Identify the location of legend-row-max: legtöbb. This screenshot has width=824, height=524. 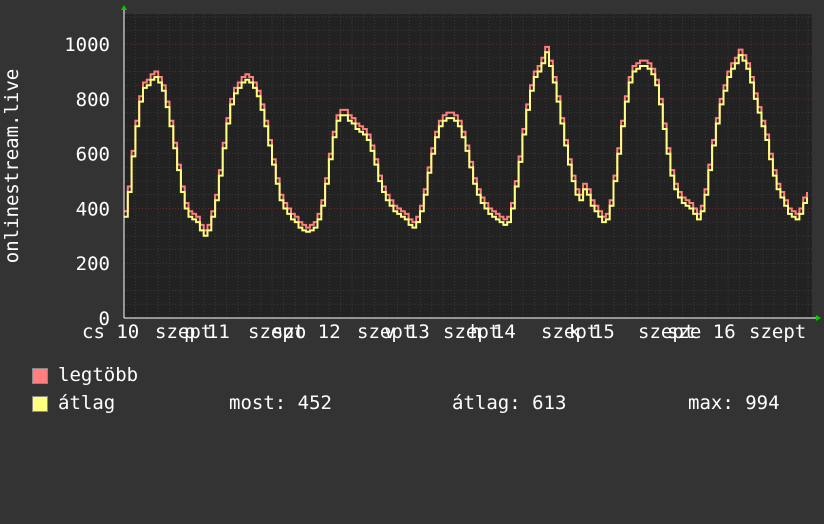
(85, 375).